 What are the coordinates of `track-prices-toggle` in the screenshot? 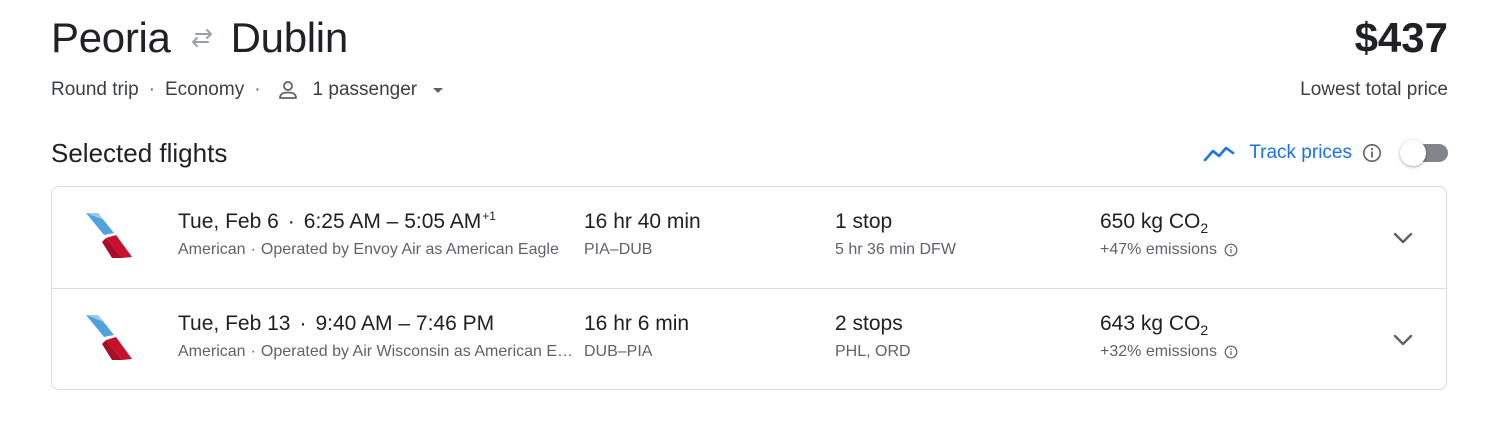 It's located at (1424, 153).